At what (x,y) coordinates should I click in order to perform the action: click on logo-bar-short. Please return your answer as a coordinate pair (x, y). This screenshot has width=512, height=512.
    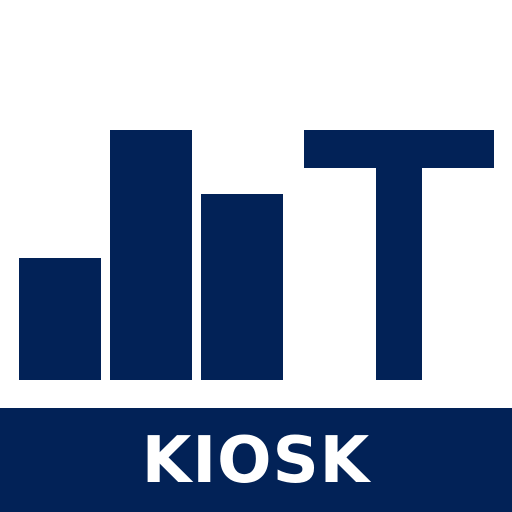
    Looking at the image, I should click on (60, 319).